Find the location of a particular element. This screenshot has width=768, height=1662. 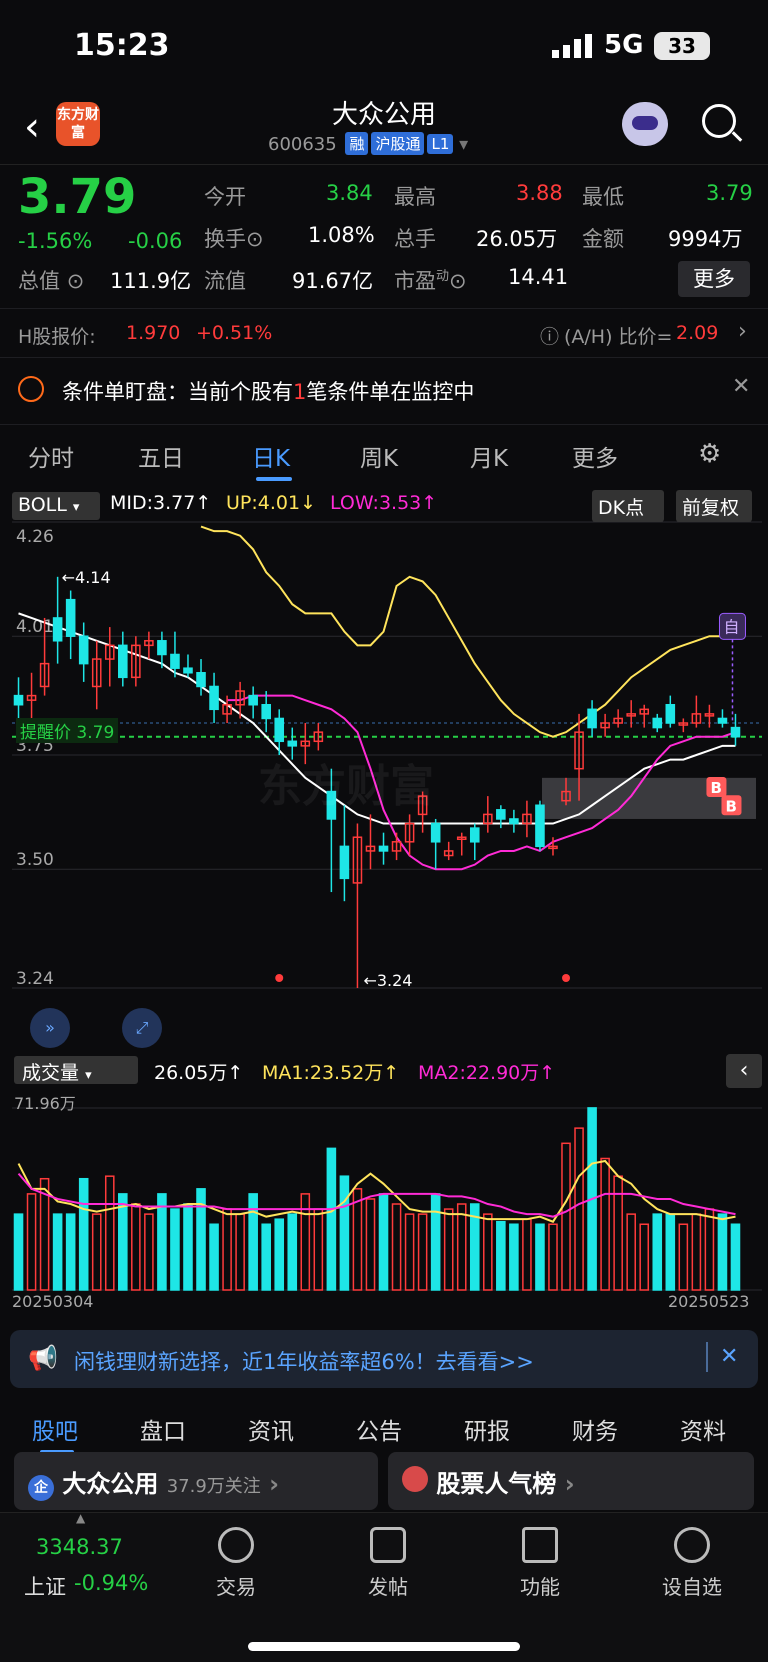

start-date: 20250304 is located at coordinates (53, 1301).